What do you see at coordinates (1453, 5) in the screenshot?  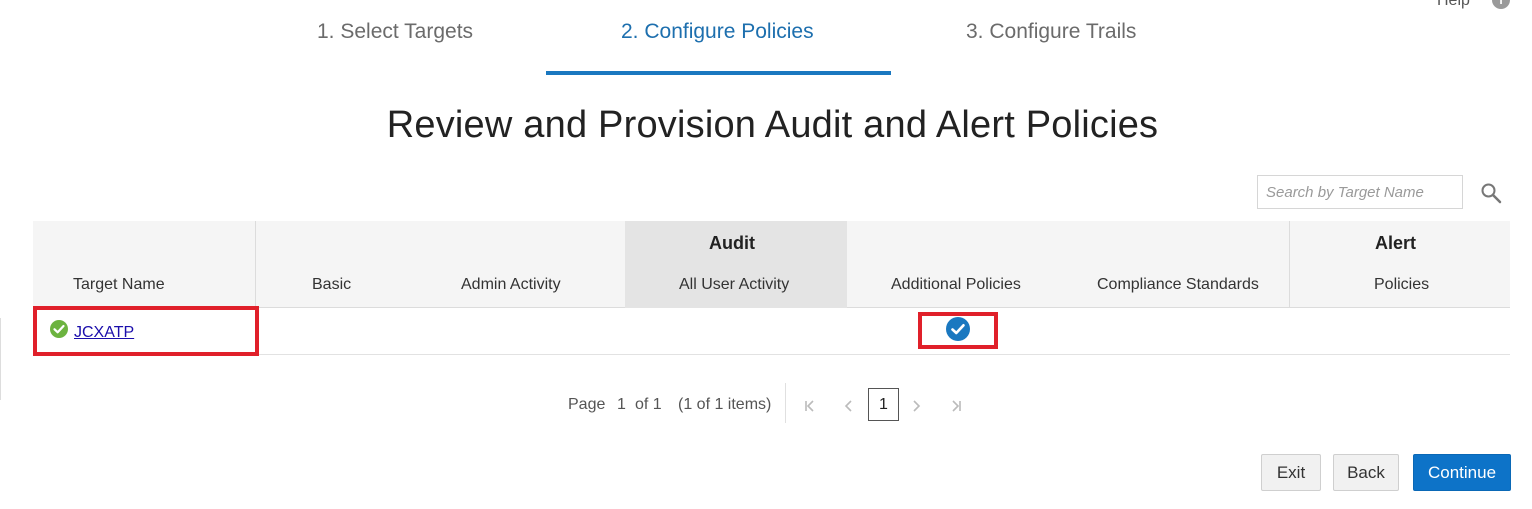 I see `help-link: Help` at bounding box center [1453, 5].